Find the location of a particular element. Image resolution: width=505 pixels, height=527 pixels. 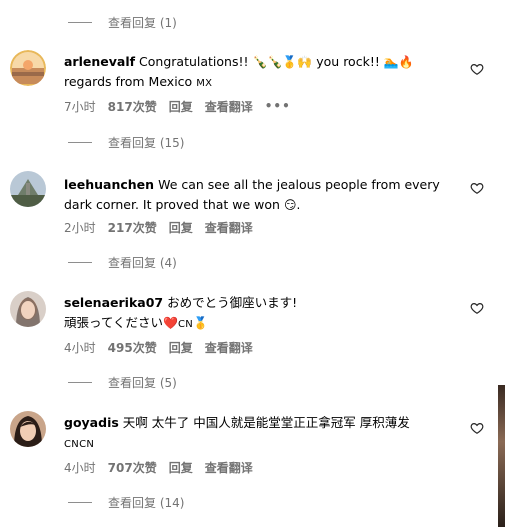

view-replies-label: 查看回复 (14) is located at coordinates (146, 502).